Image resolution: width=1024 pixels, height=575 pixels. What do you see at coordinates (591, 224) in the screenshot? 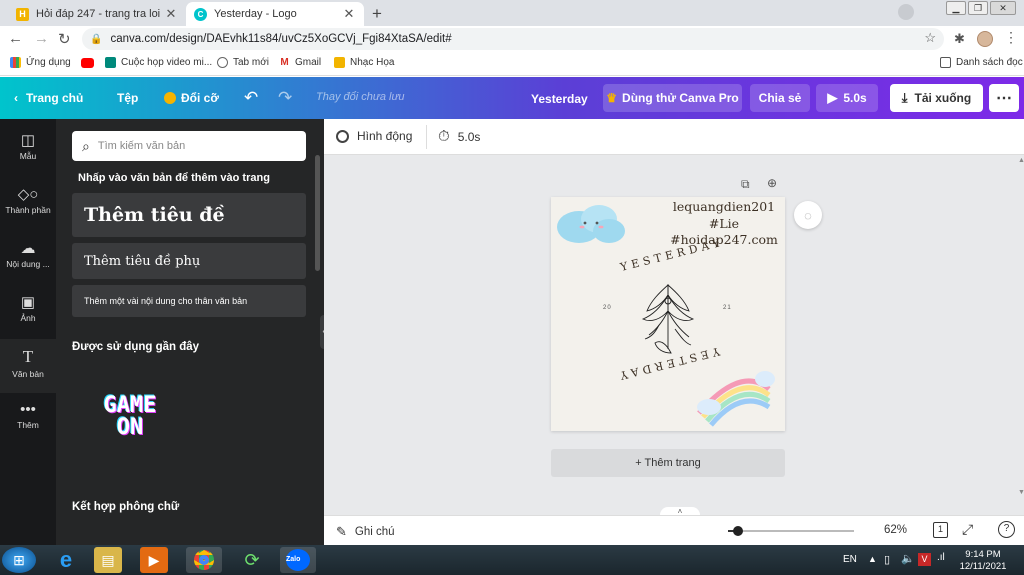
I see `cloud-sticker` at bounding box center [591, 224].